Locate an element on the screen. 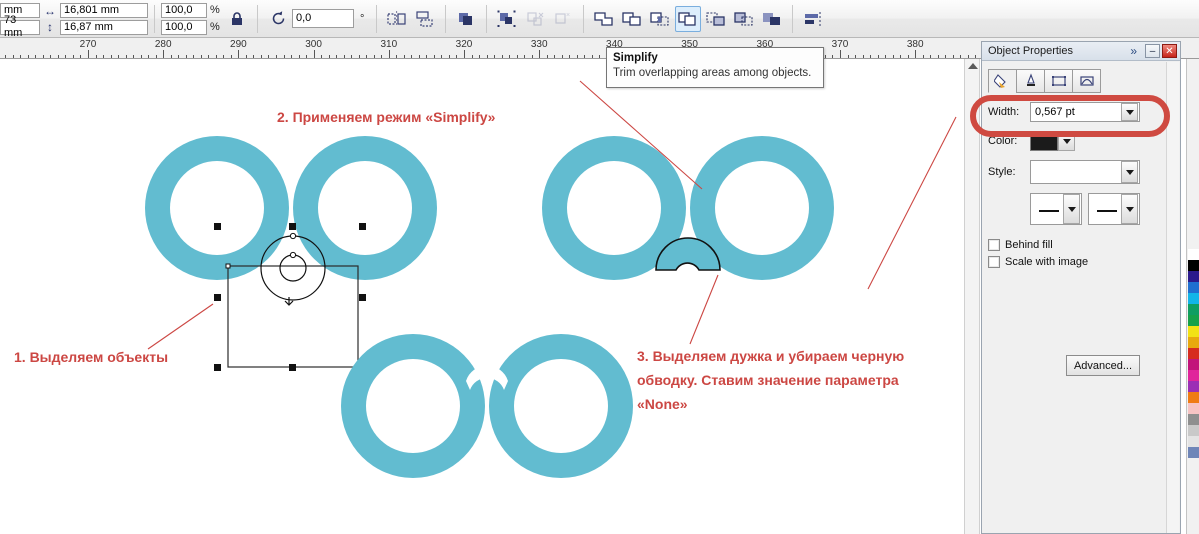 Image resolution: width=1199 pixels, height=534 pixels. color-palette is located at coordinates (1192, 296).